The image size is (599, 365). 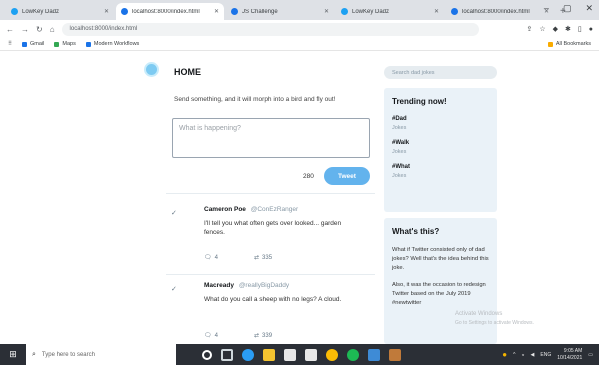 What do you see at coordinates (546, 8) in the screenshot?
I see `minimize-icon: –` at bounding box center [546, 8].